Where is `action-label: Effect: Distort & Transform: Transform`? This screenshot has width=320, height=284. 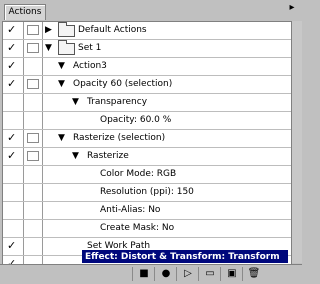
action-label: Effect: Distort & Transform: Transform is located at coordinates (182, 257).